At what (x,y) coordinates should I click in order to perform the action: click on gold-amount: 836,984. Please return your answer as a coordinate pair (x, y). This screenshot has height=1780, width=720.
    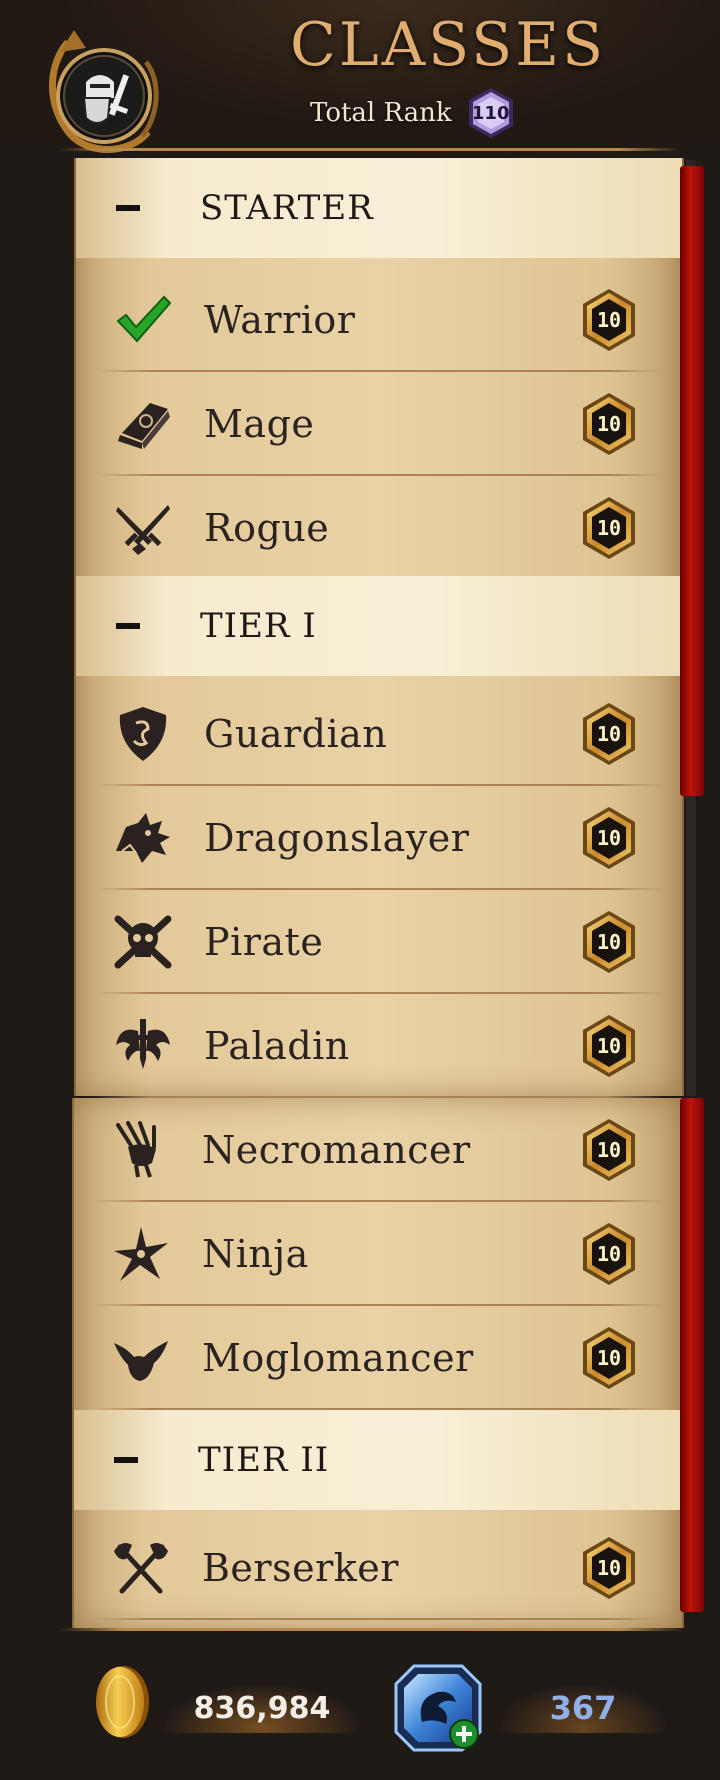
    Looking at the image, I should click on (262, 1708).